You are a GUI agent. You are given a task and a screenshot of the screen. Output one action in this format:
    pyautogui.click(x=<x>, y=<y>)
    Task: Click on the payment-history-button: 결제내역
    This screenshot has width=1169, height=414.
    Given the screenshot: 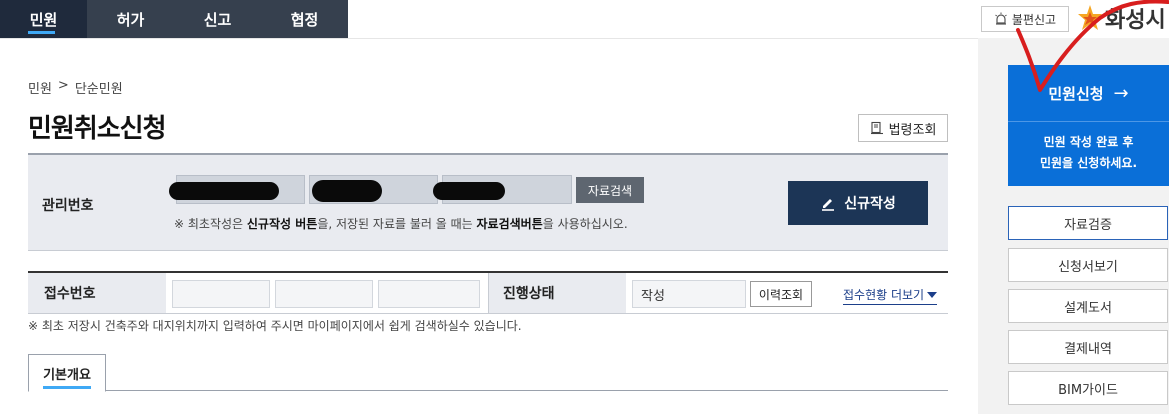 What is the action you would take?
    pyautogui.click(x=1088, y=347)
    